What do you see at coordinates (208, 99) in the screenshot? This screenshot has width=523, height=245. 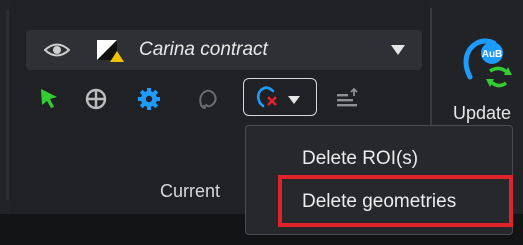 I see `lasso-icon` at bounding box center [208, 99].